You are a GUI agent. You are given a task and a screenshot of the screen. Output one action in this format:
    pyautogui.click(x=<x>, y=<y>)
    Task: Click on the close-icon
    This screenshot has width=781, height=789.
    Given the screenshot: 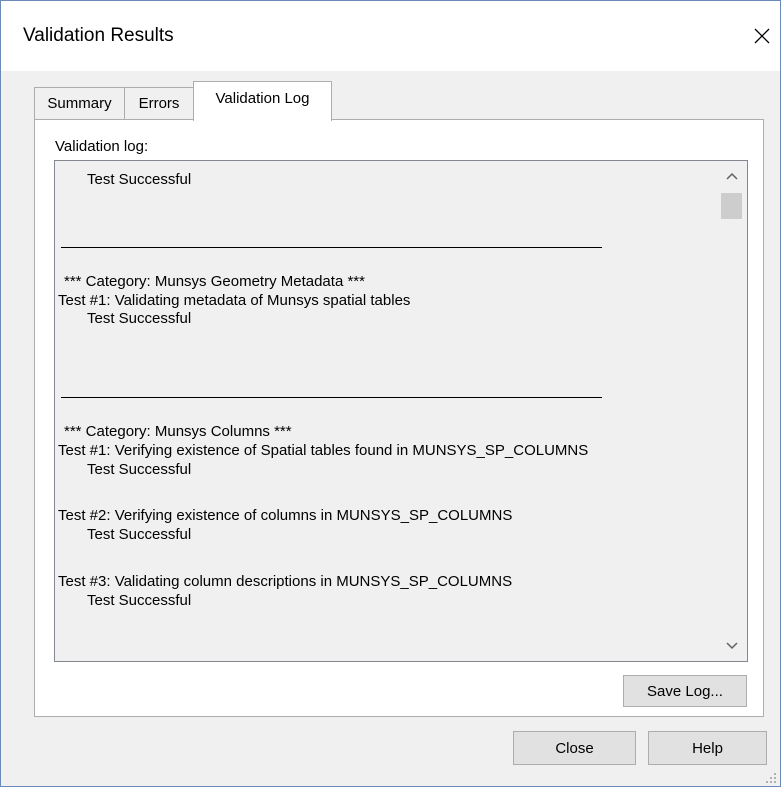 What is the action you would take?
    pyautogui.click(x=762, y=36)
    